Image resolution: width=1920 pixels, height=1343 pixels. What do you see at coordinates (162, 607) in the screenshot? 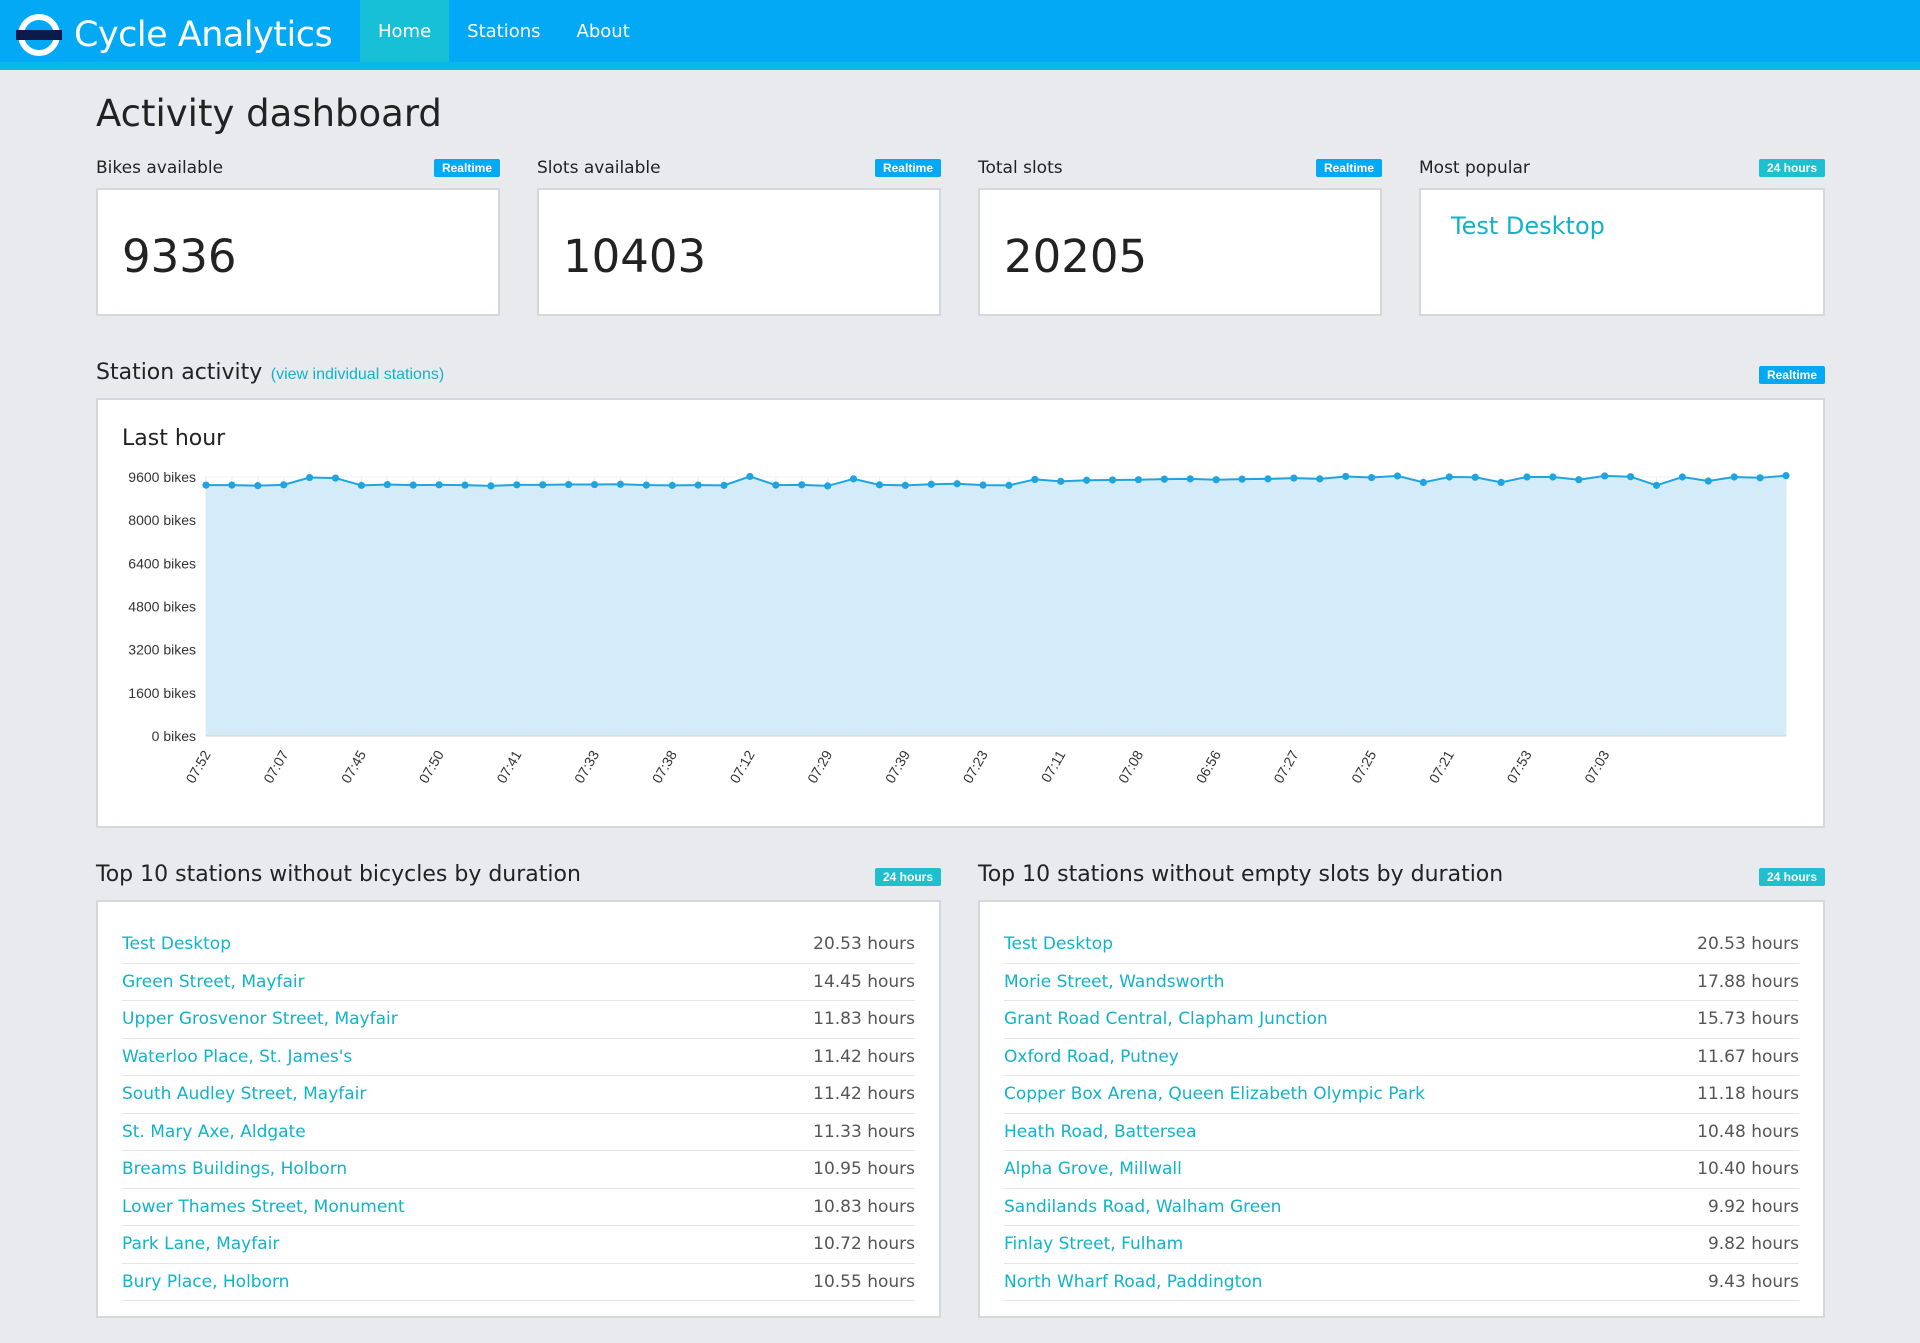
I see `y-tick-label: 4800 bikes` at bounding box center [162, 607].